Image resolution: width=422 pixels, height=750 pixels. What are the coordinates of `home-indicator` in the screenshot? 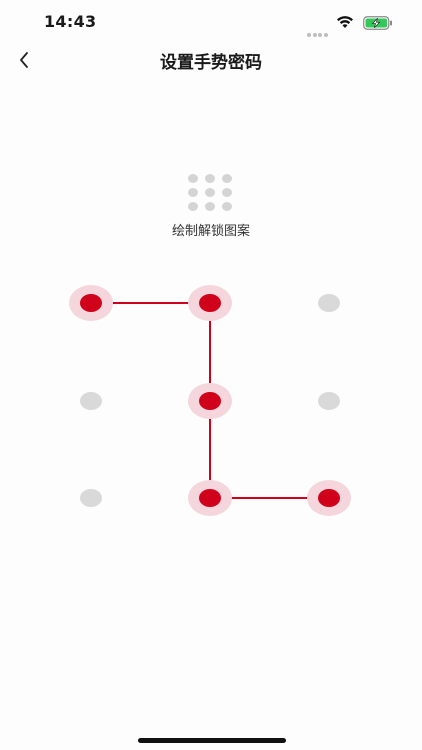 It's located at (212, 740).